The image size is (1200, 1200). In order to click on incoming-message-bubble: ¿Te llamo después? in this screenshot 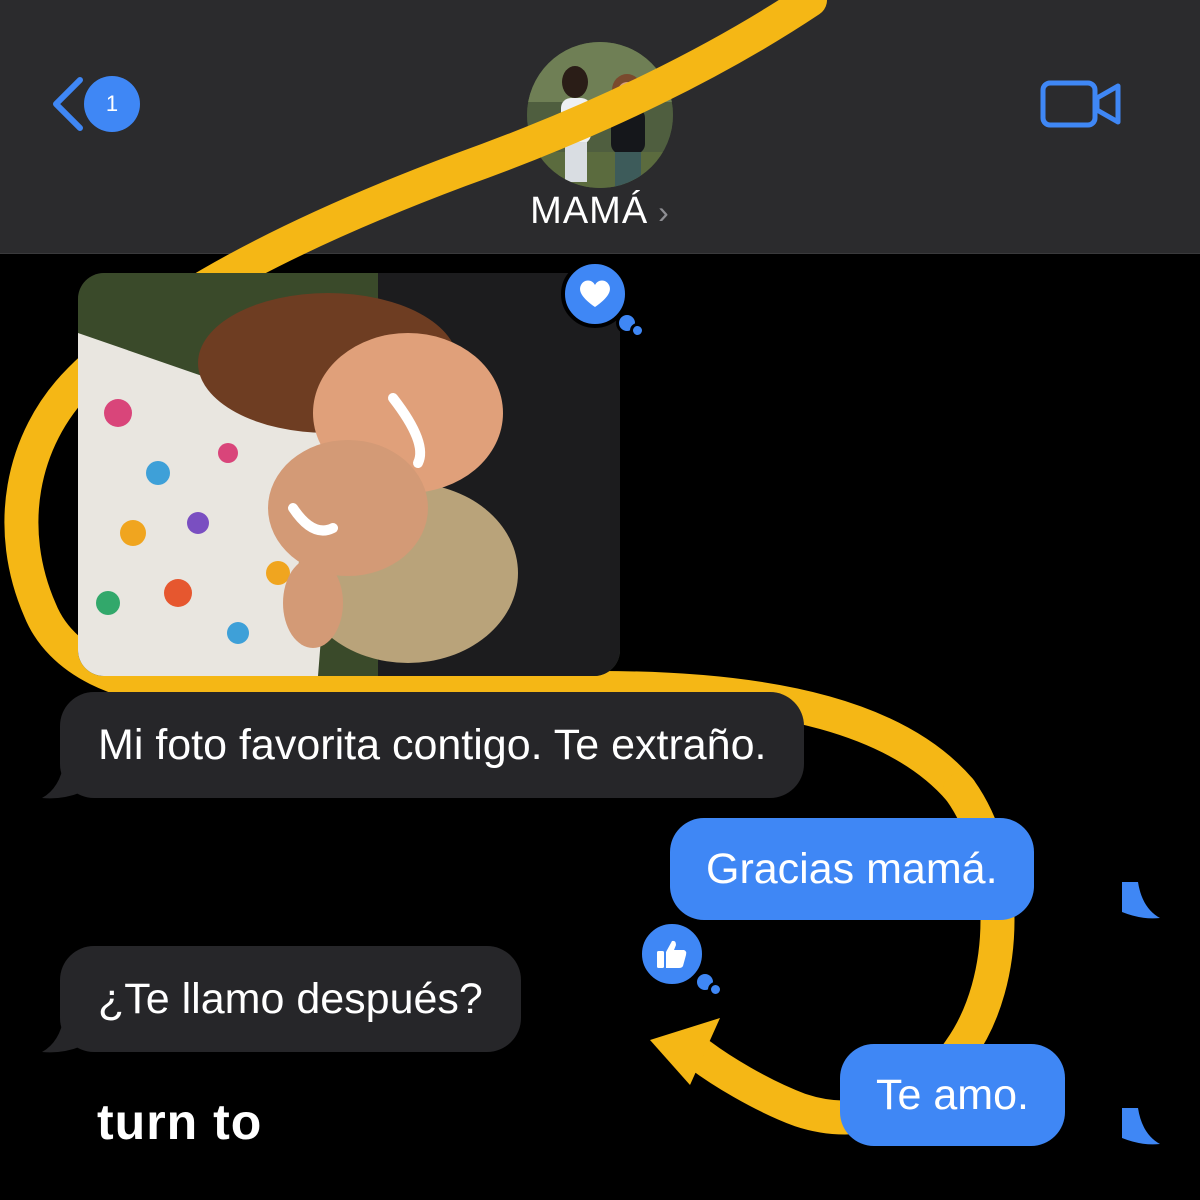, I will do `click(290, 999)`.